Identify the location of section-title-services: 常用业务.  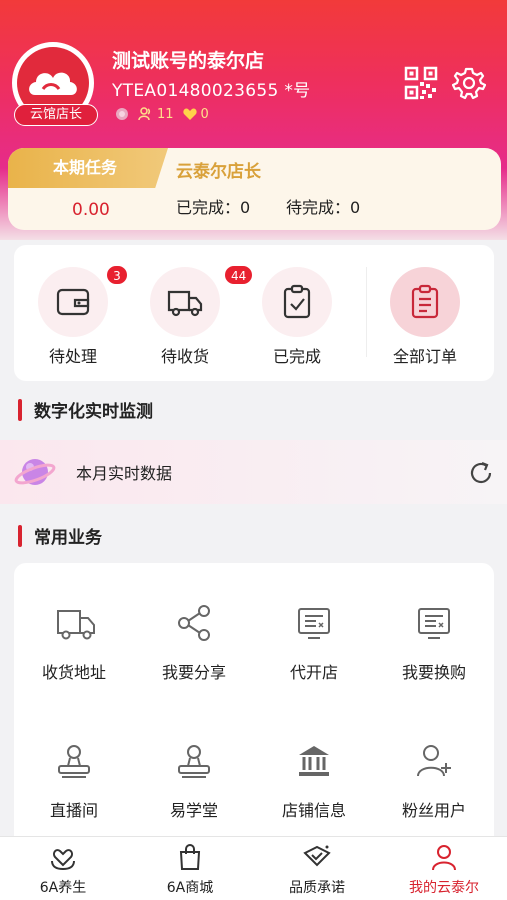
(60, 535).